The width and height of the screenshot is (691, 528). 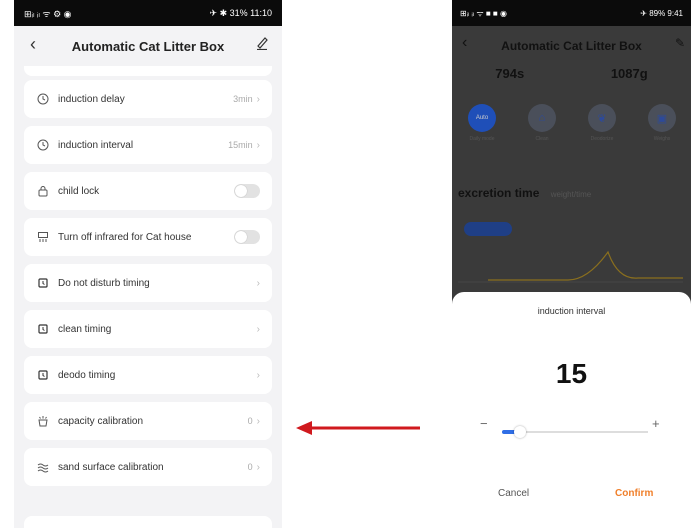 What do you see at coordinates (87, 375) in the screenshot?
I see `item-label: deodo timing` at bounding box center [87, 375].